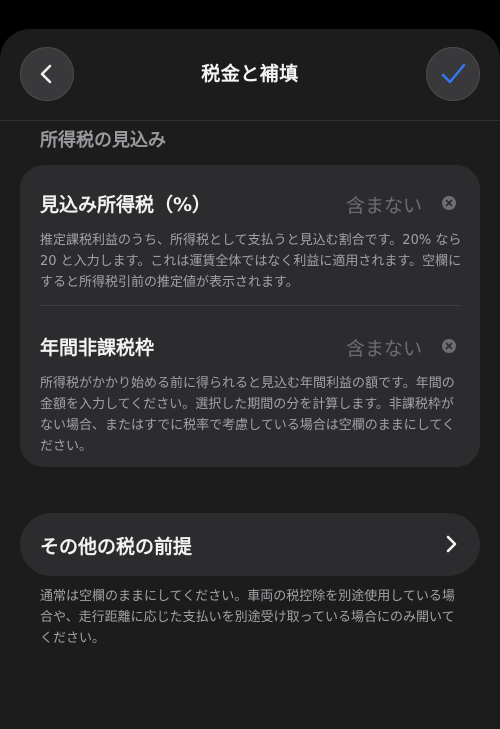 This screenshot has height=729, width=500. I want to click on header-bar: 税金と補填, so click(250, 75).